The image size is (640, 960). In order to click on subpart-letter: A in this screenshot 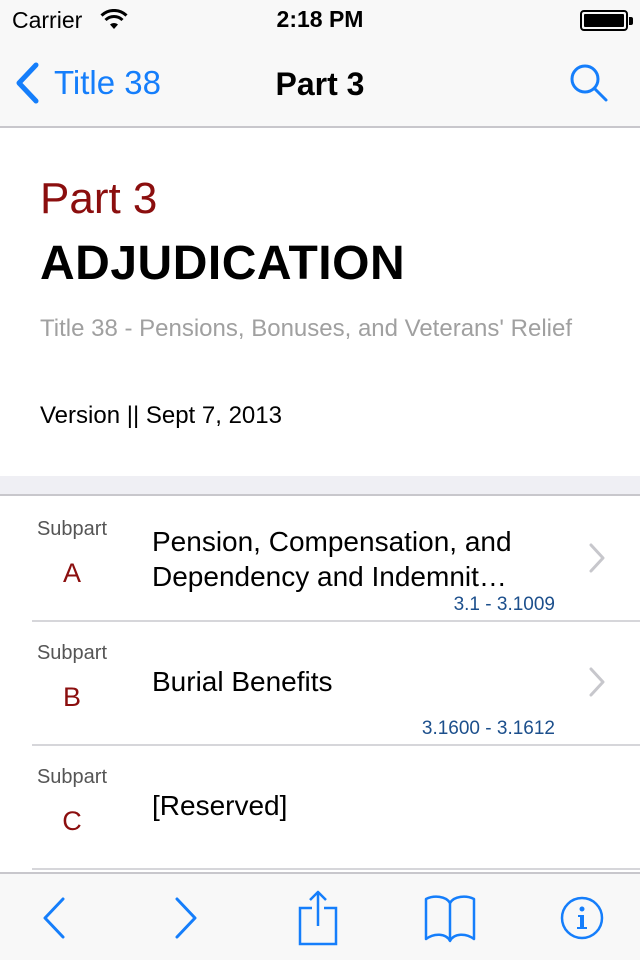, I will do `click(71, 573)`.